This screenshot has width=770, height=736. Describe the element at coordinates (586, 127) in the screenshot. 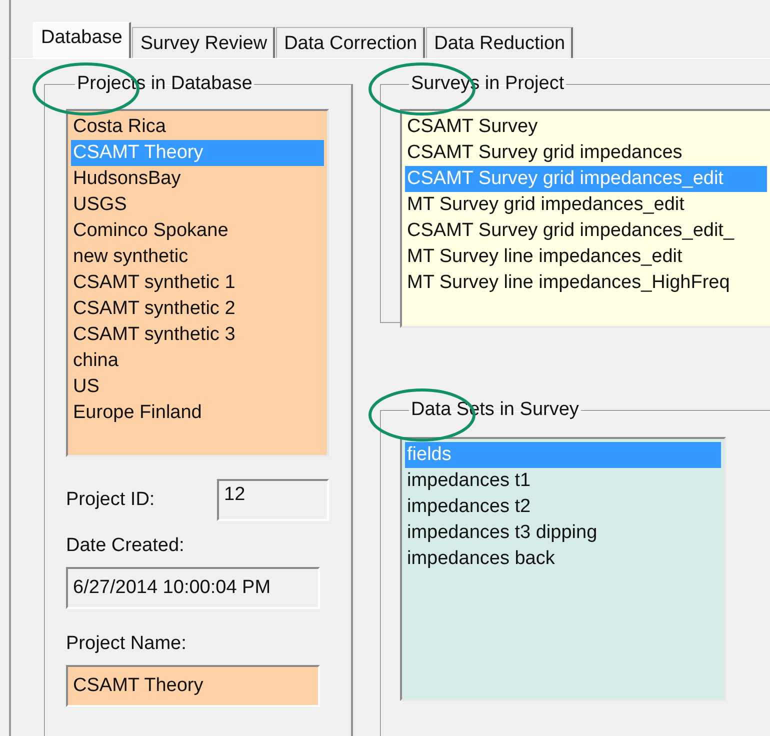

I see `list-item: CSAMT Survey` at that location.